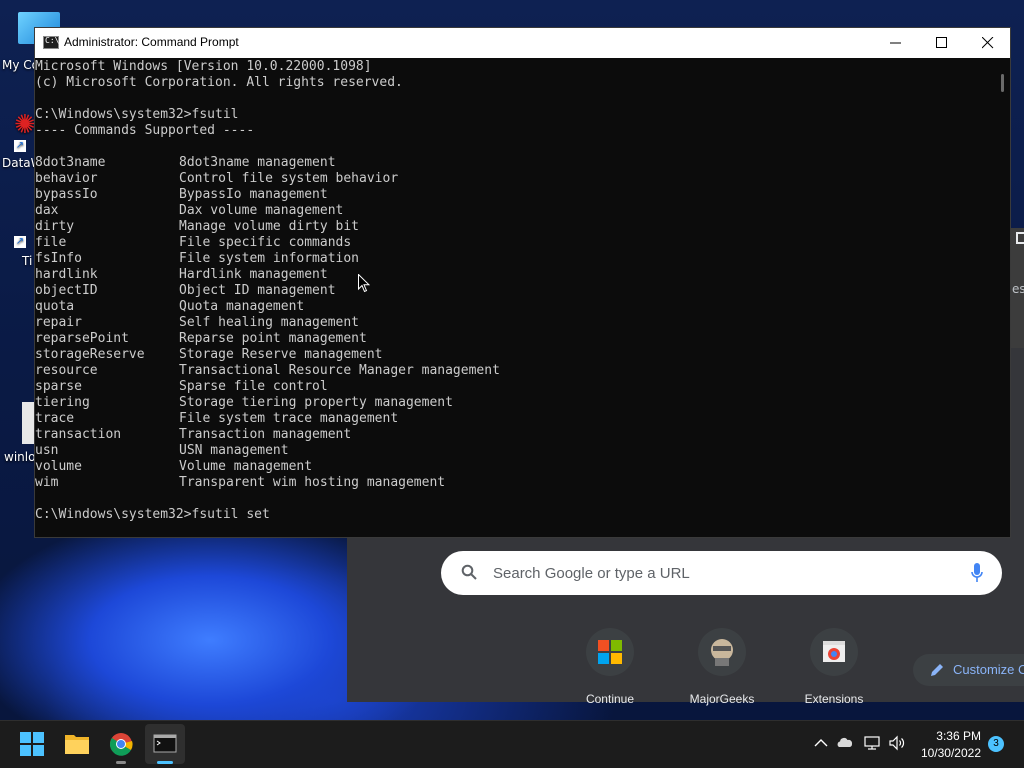 The height and width of the screenshot is (768, 1024). Describe the element at coordinates (977, 573) in the screenshot. I see `microphone-icon` at that location.